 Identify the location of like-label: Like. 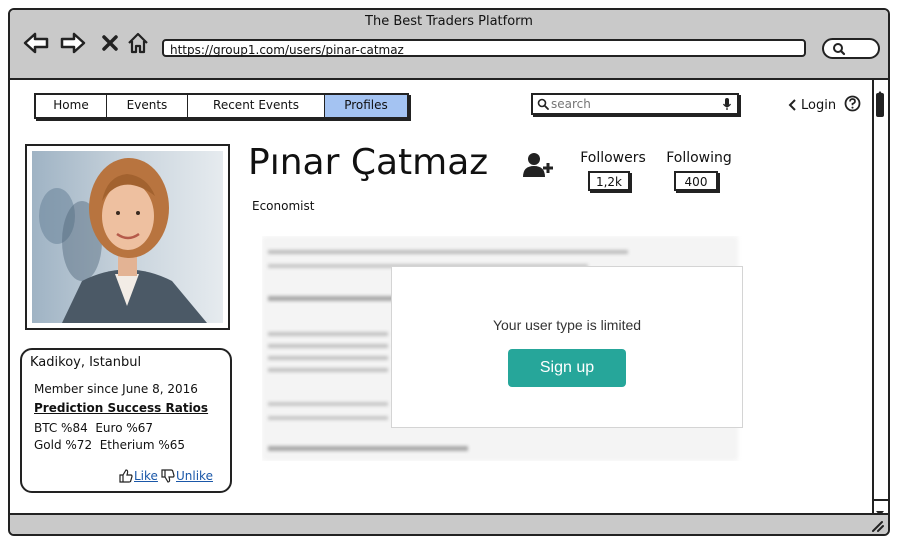
(146, 476).